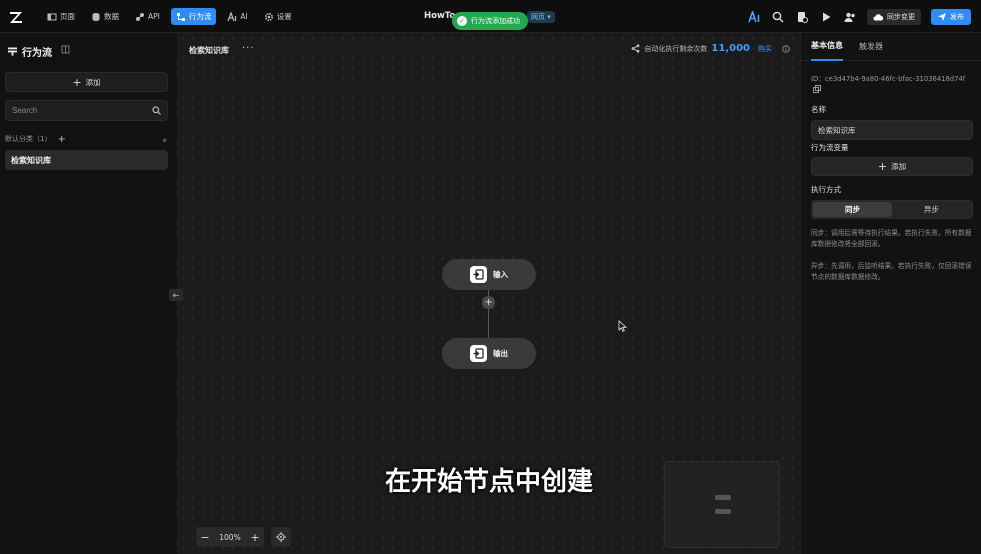 The width and height of the screenshot is (981, 554). What do you see at coordinates (37, 53) in the screenshot?
I see `sidebar-title-text: 行为流` at bounding box center [37, 53].